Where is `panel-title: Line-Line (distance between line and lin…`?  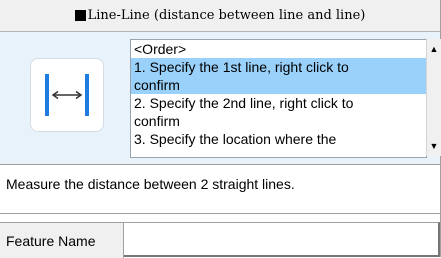
panel-title: Line-Line (distance between line and lin… is located at coordinates (226, 15).